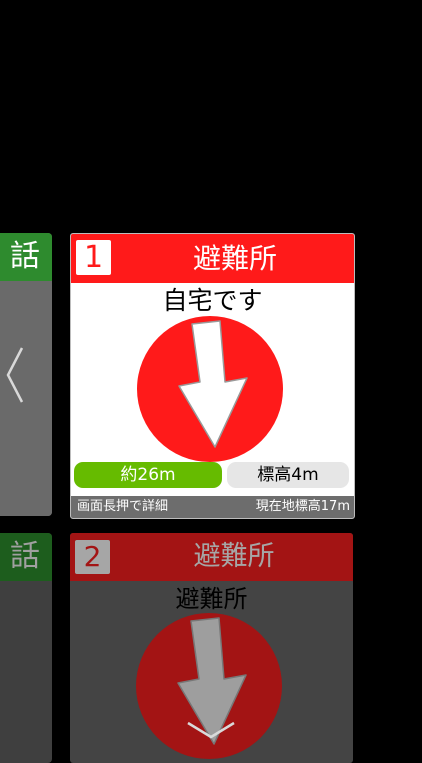  What do you see at coordinates (302, 506) in the screenshot?
I see `current-elevation: 現在地標高17m` at bounding box center [302, 506].